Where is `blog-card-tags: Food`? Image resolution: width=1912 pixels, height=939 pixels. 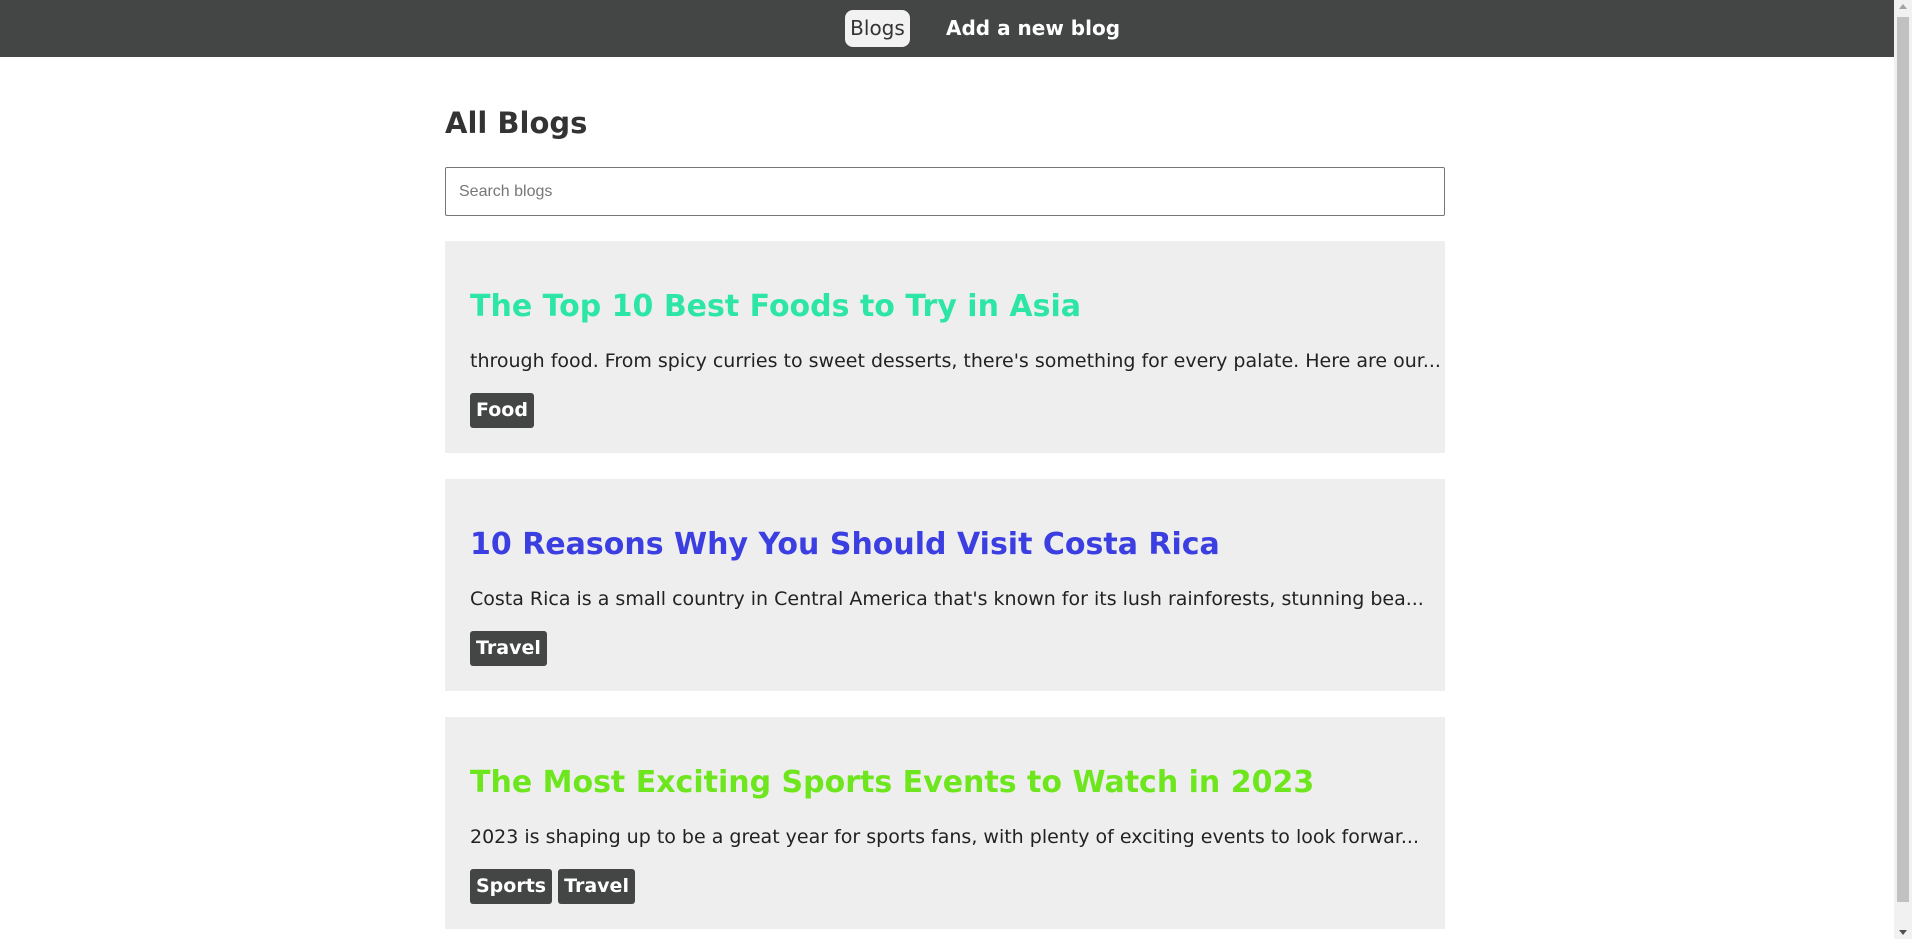
blog-card-tags: Food is located at coordinates (502, 410).